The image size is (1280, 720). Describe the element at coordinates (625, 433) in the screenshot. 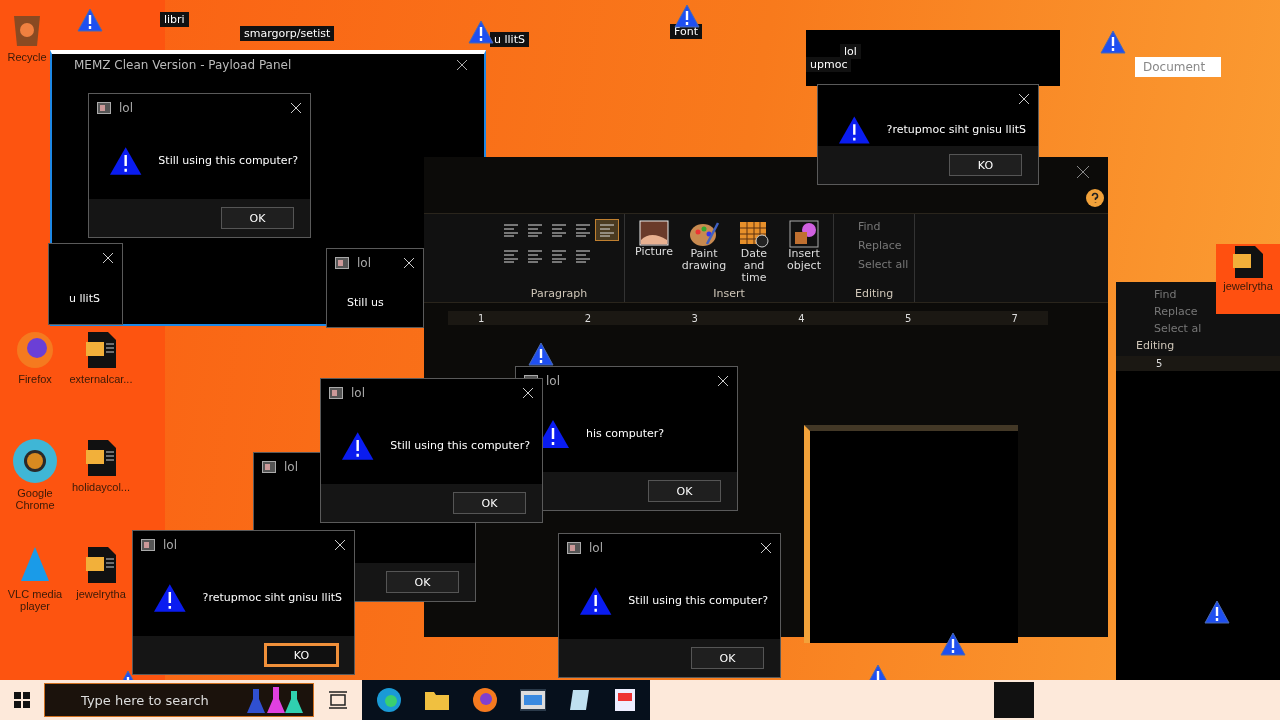

I see `dialog-message: his computer?` at that location.